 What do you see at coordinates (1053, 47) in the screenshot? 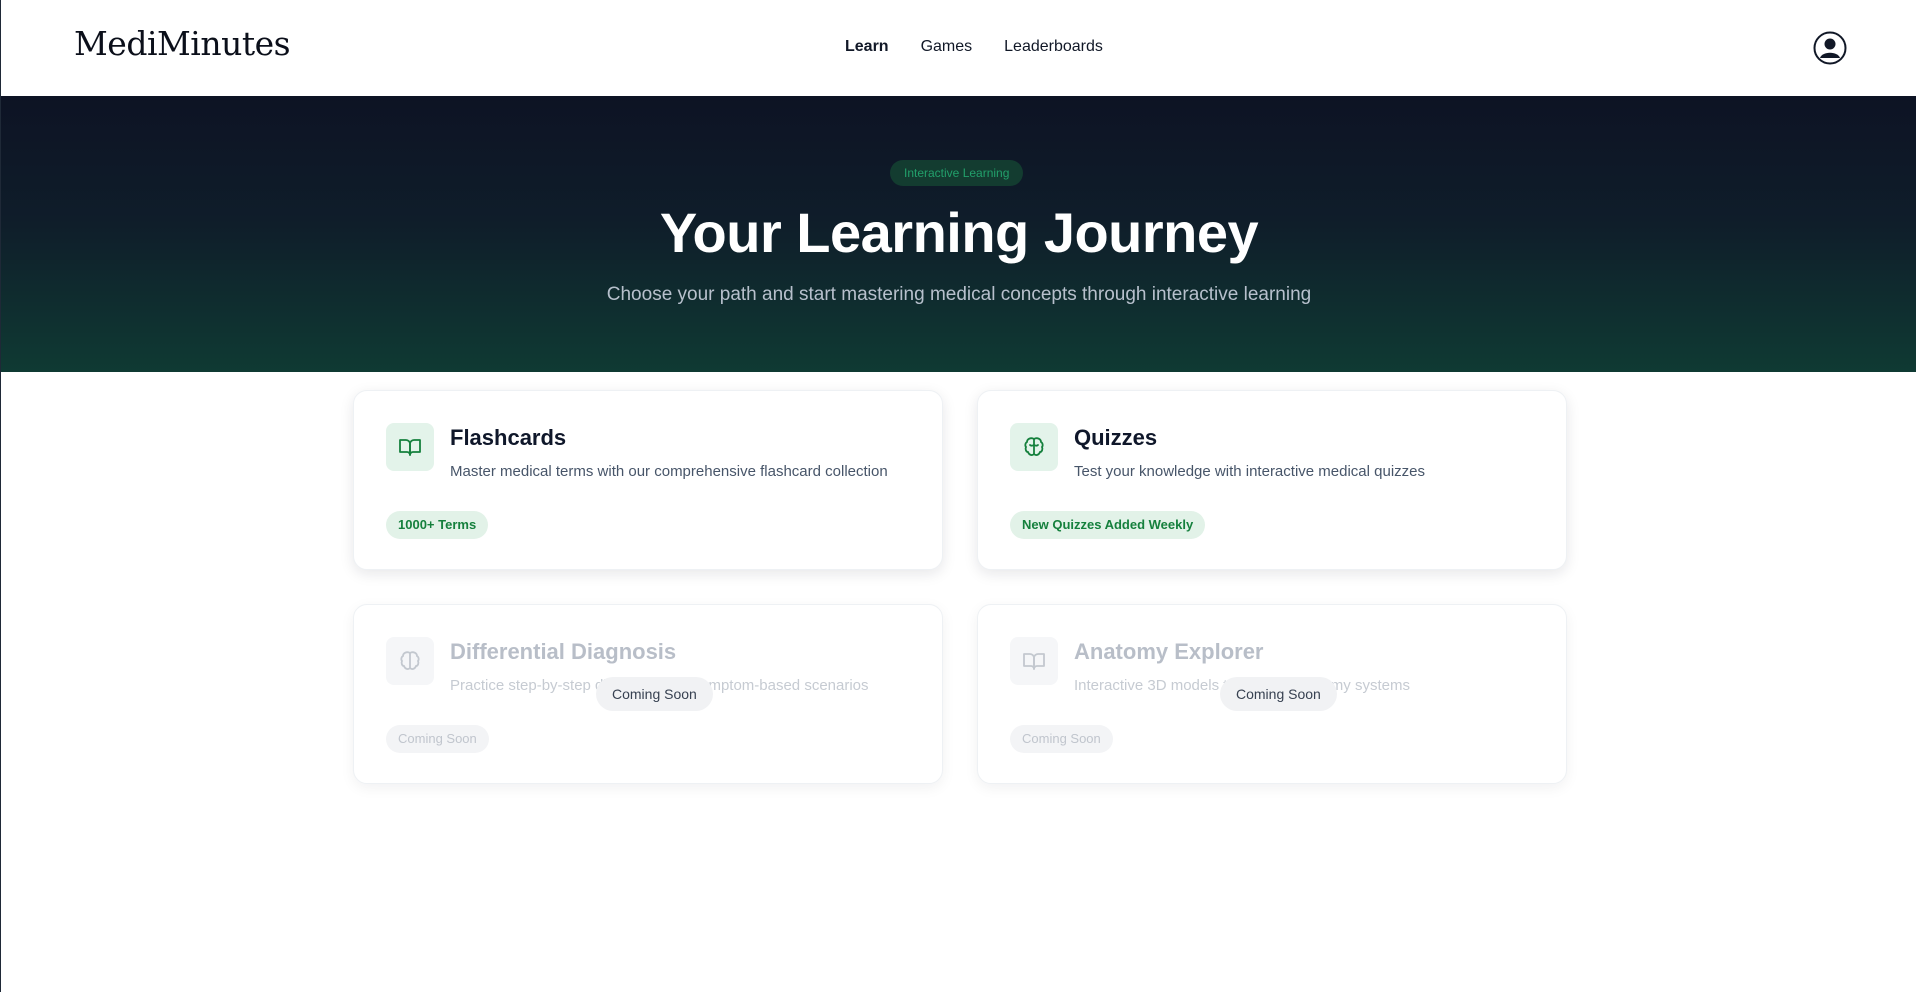
I see `nav-leaderboards: Leaderboards` at bounding box center [1053, 47].